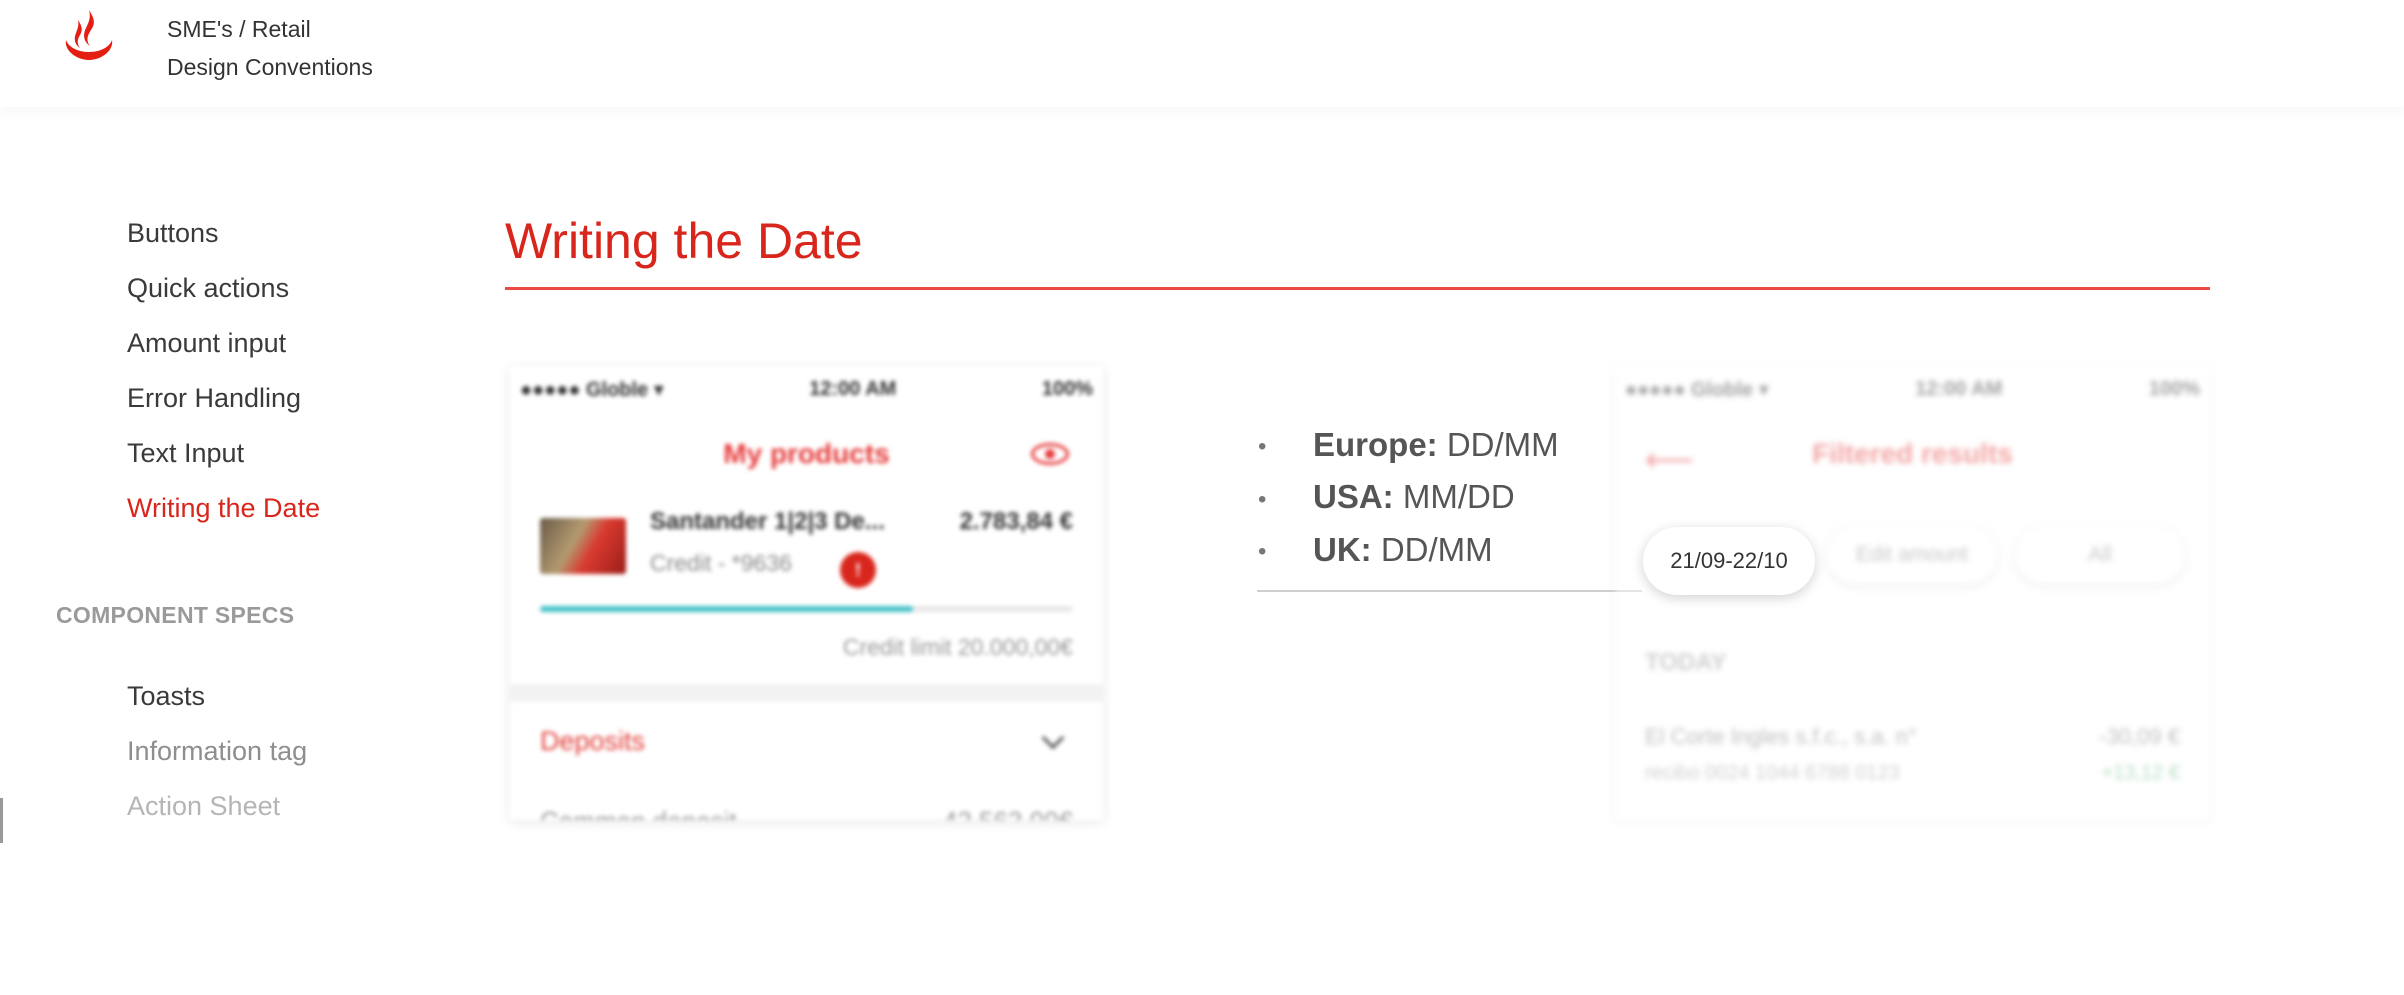 Image resolution: width=2404 pixels, height=995 pixels. Describe the element at coordinates (1912, 555) in the screenshot. I see `filter-chip-amount: Edit amount` at that location.